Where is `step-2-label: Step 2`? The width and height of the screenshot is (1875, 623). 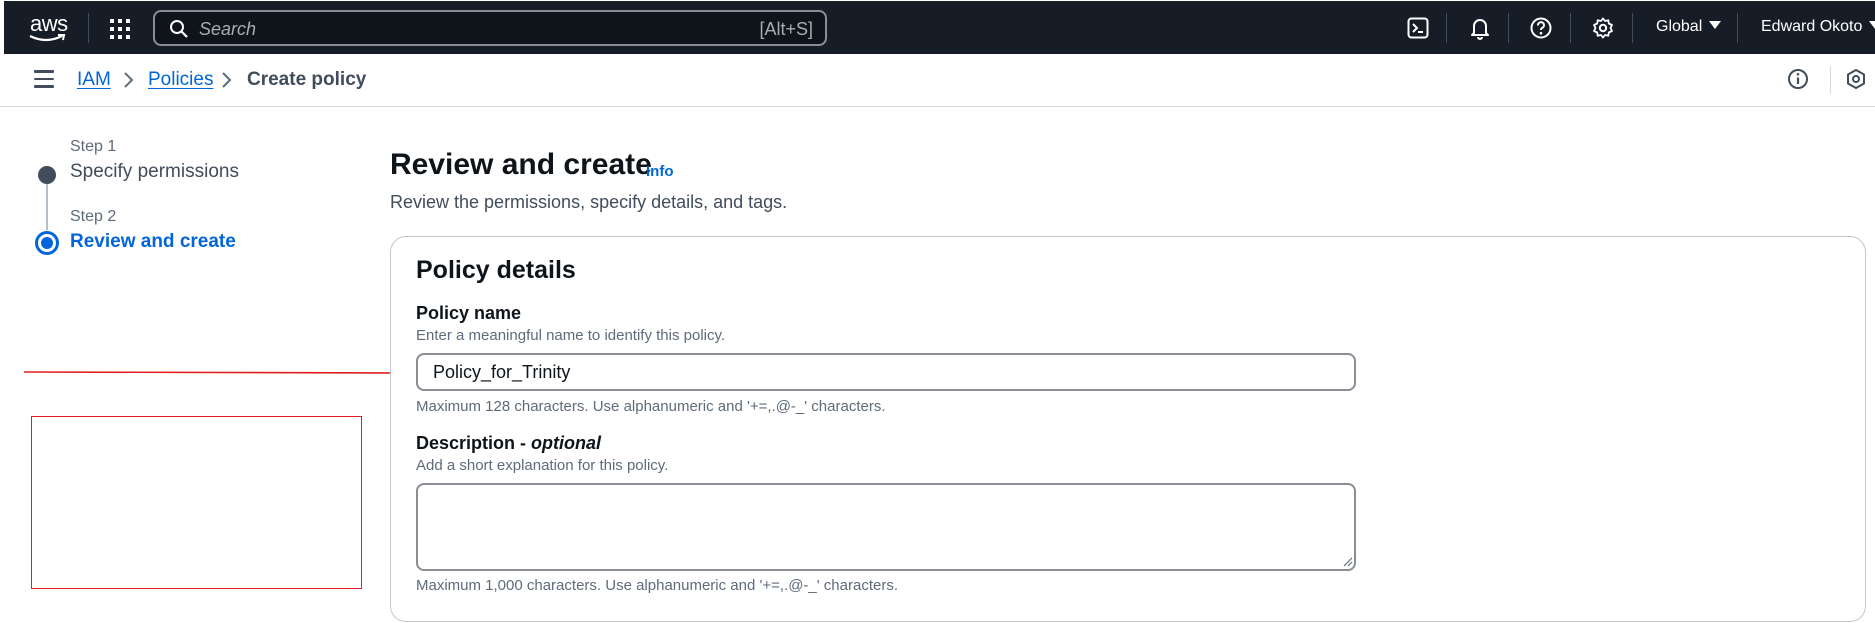
step-2-label: Step 2 is located at coordinates (93, 216).